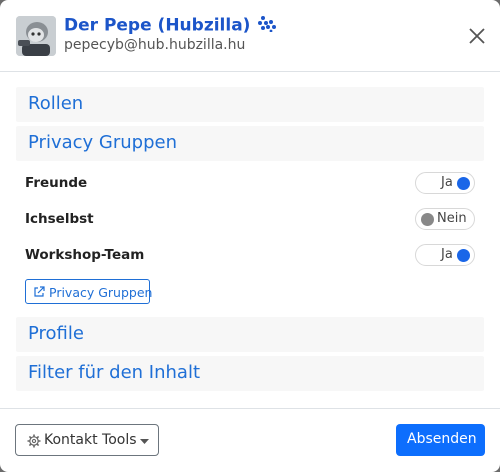  I want to click on section-rollen: Rollen, so click(250, 104).